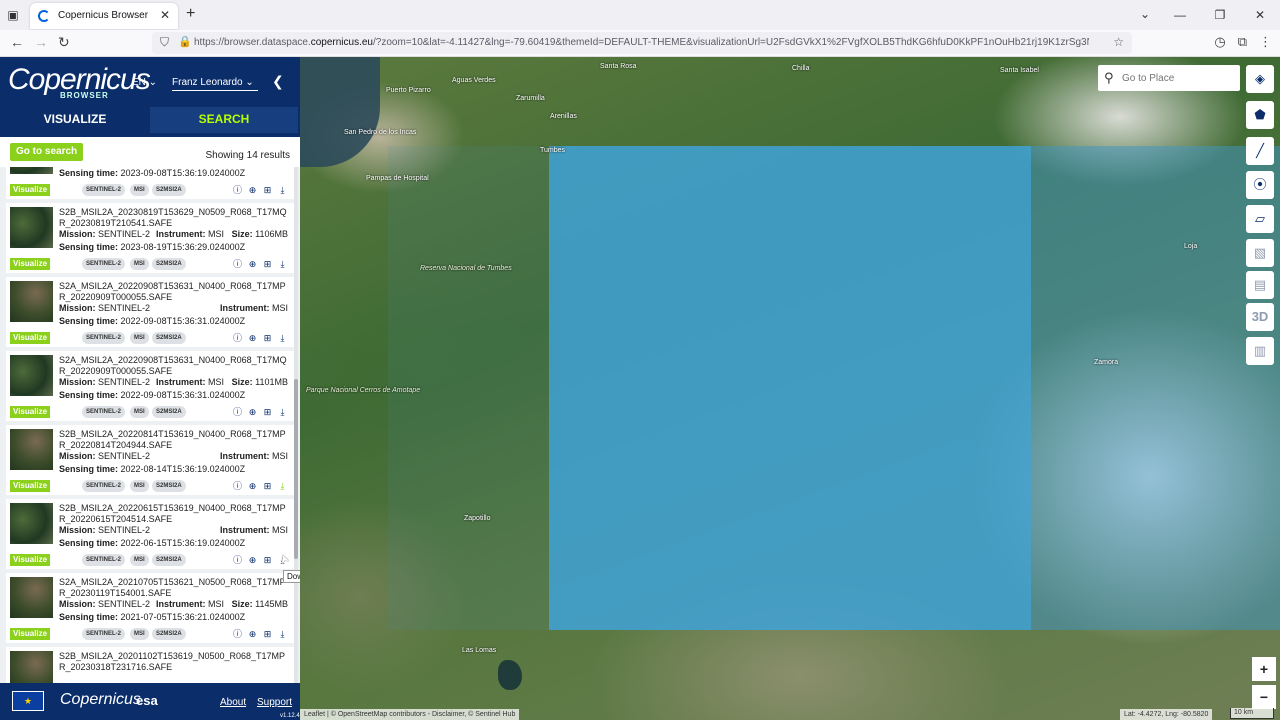 This screenshot has height=720, width=1280. Describe the element at coordinates (259, 382) in the screenshot. I see `size-row: Size: 1101MB` at that location.